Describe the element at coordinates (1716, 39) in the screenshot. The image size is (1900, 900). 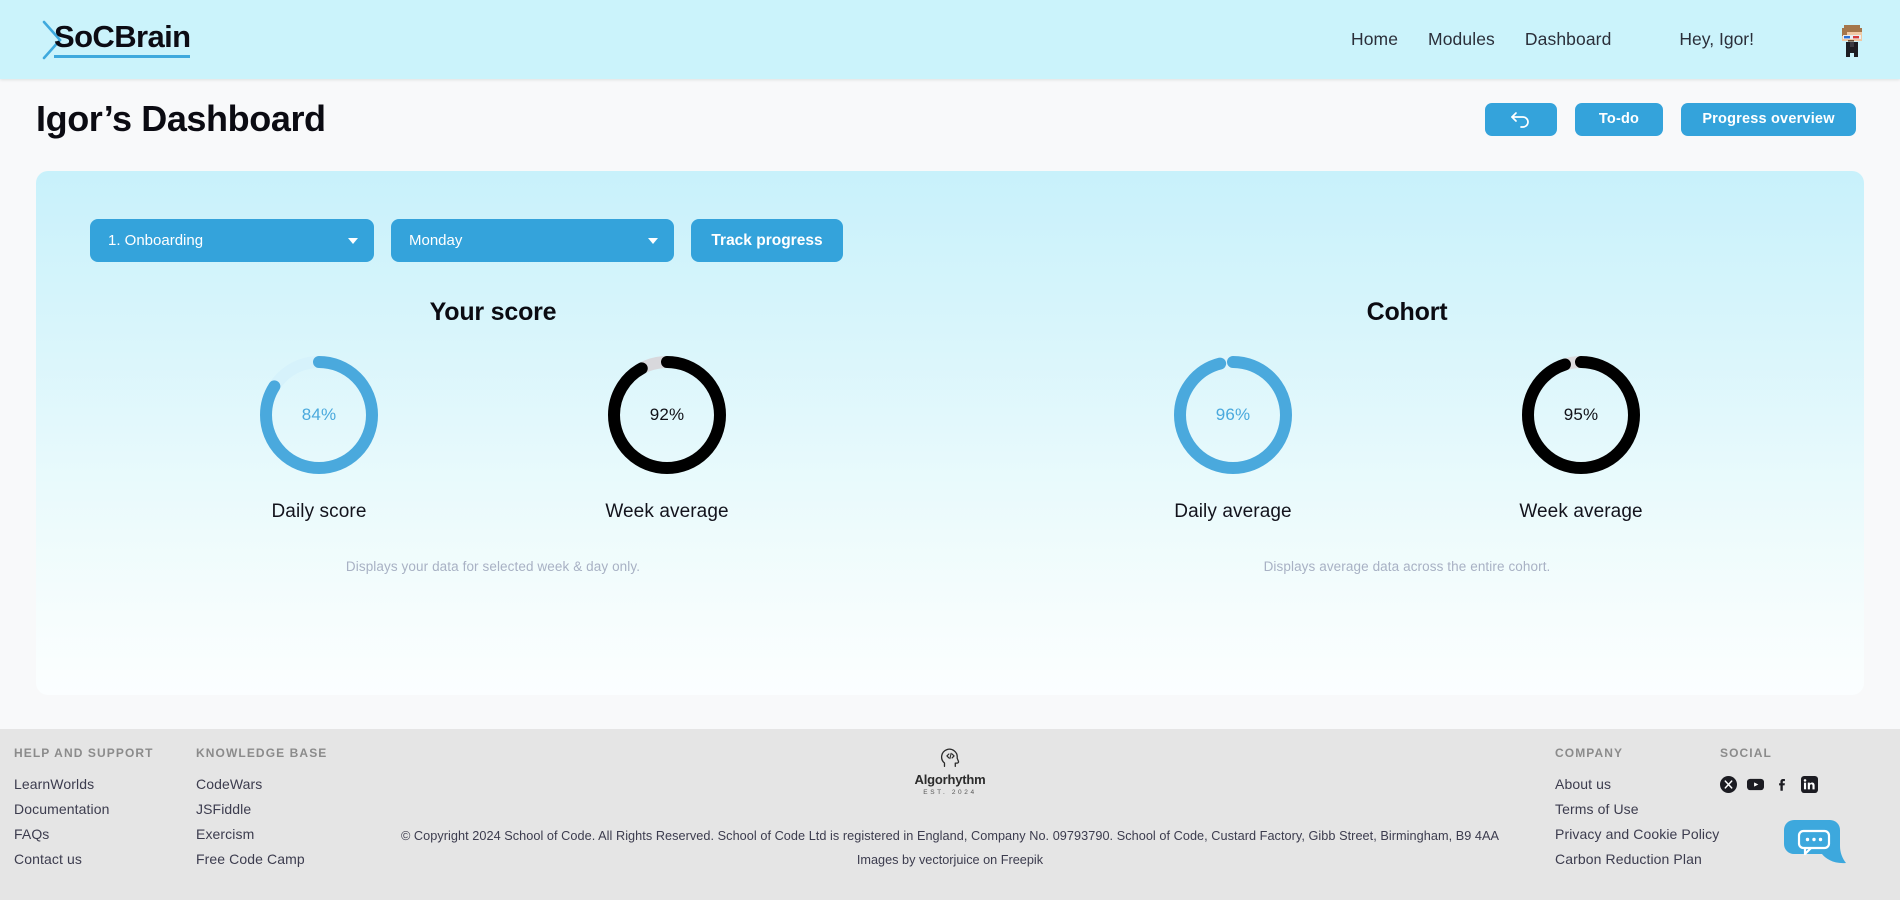
I see `user-greeting: Hey, Igor!` at that location.